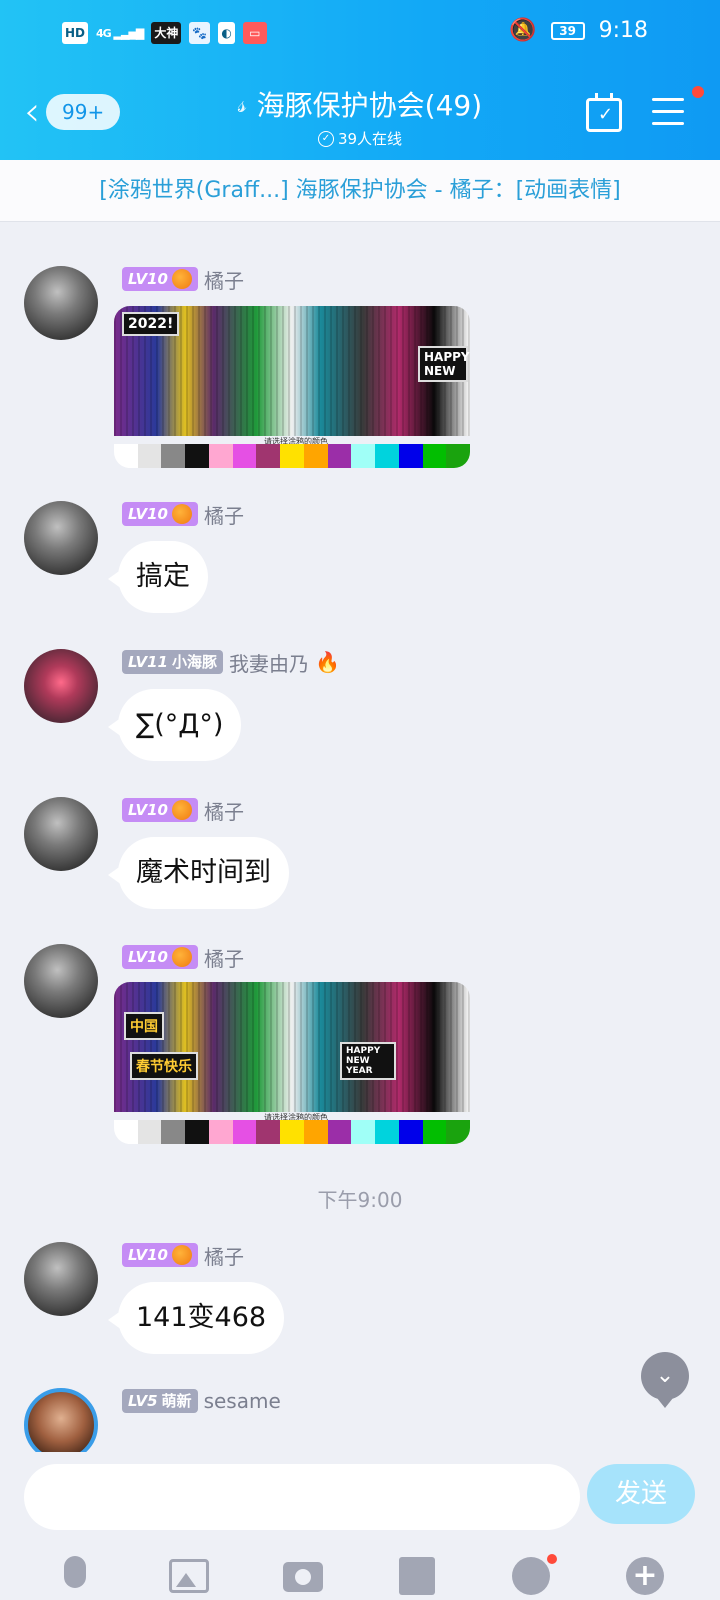 This screenshot has height=1600, width=720. Describe the element at coordinates (641, 1494) in the screenshot. I see `send-button: 发送` at that location.